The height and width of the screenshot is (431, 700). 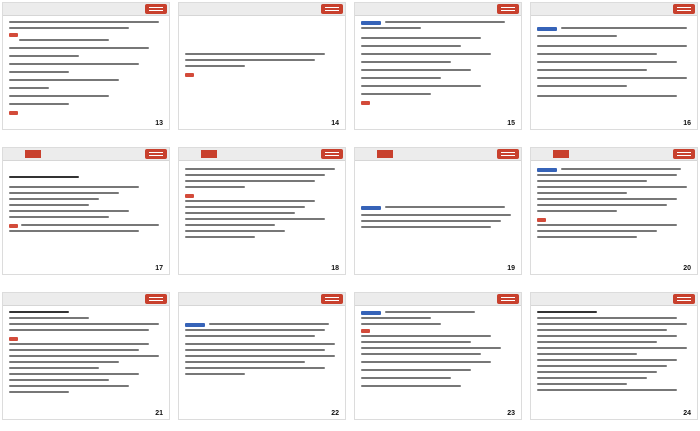 I want to click on slide-thumbnail-22: 22, so click(x=262, y=356).